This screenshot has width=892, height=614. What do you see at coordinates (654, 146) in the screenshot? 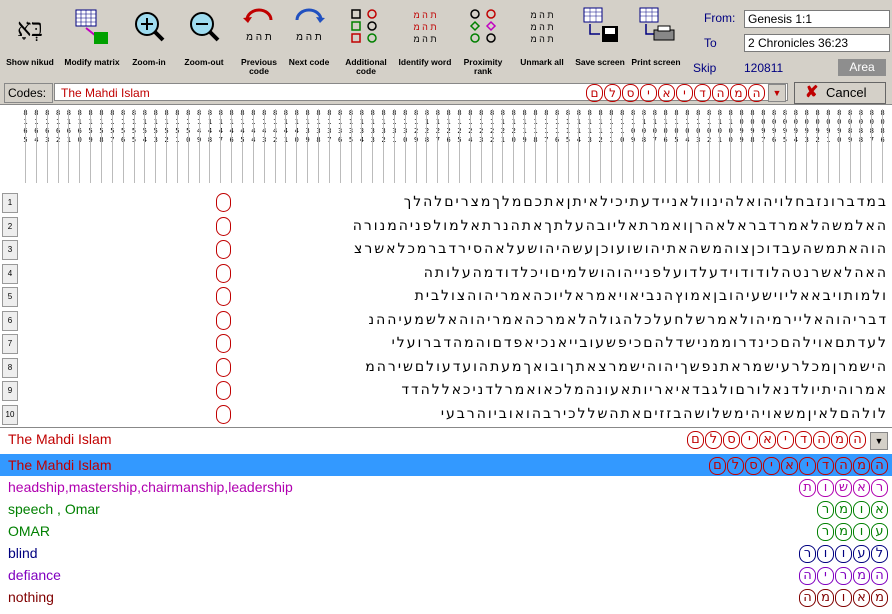
I see `column-number: 8107` at bounding box center [654, 146].